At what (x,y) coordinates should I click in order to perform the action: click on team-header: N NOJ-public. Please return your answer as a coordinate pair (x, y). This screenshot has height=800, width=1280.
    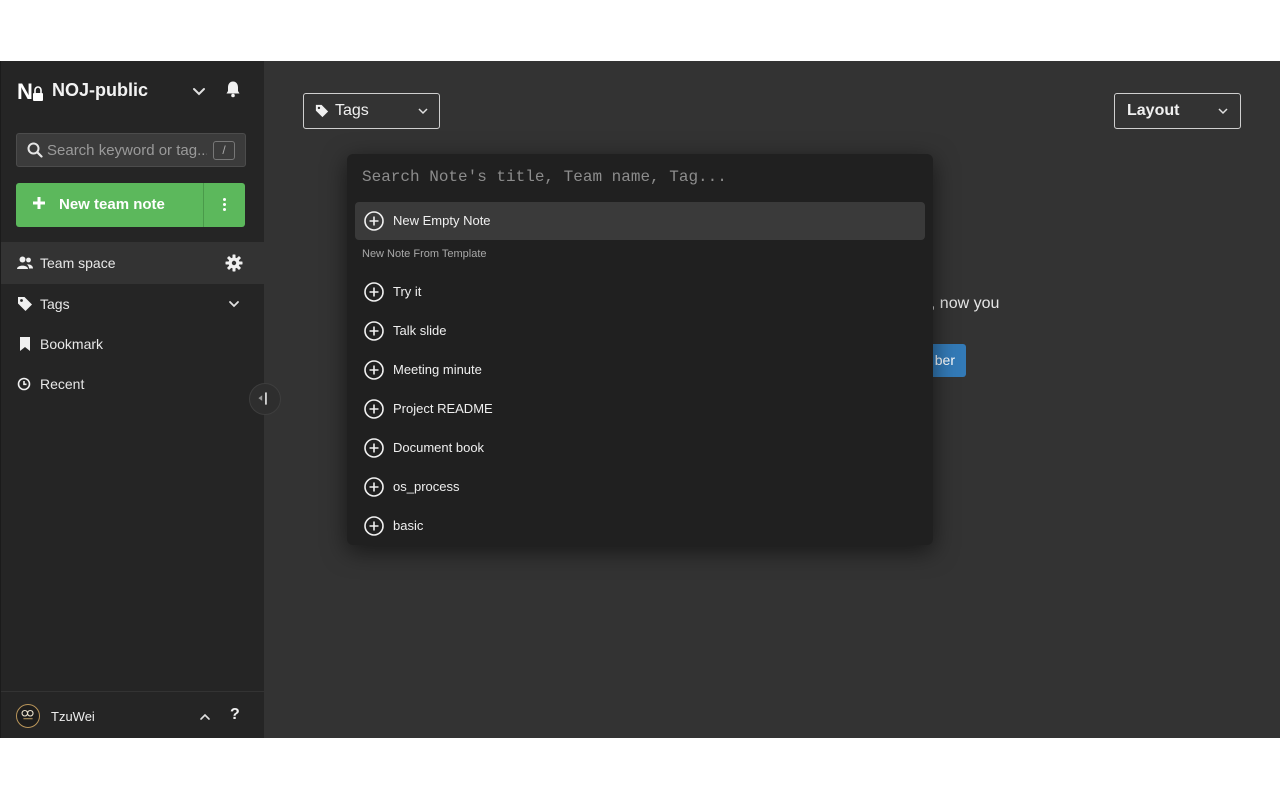
    Looking at the image, I should click on (133, 91).